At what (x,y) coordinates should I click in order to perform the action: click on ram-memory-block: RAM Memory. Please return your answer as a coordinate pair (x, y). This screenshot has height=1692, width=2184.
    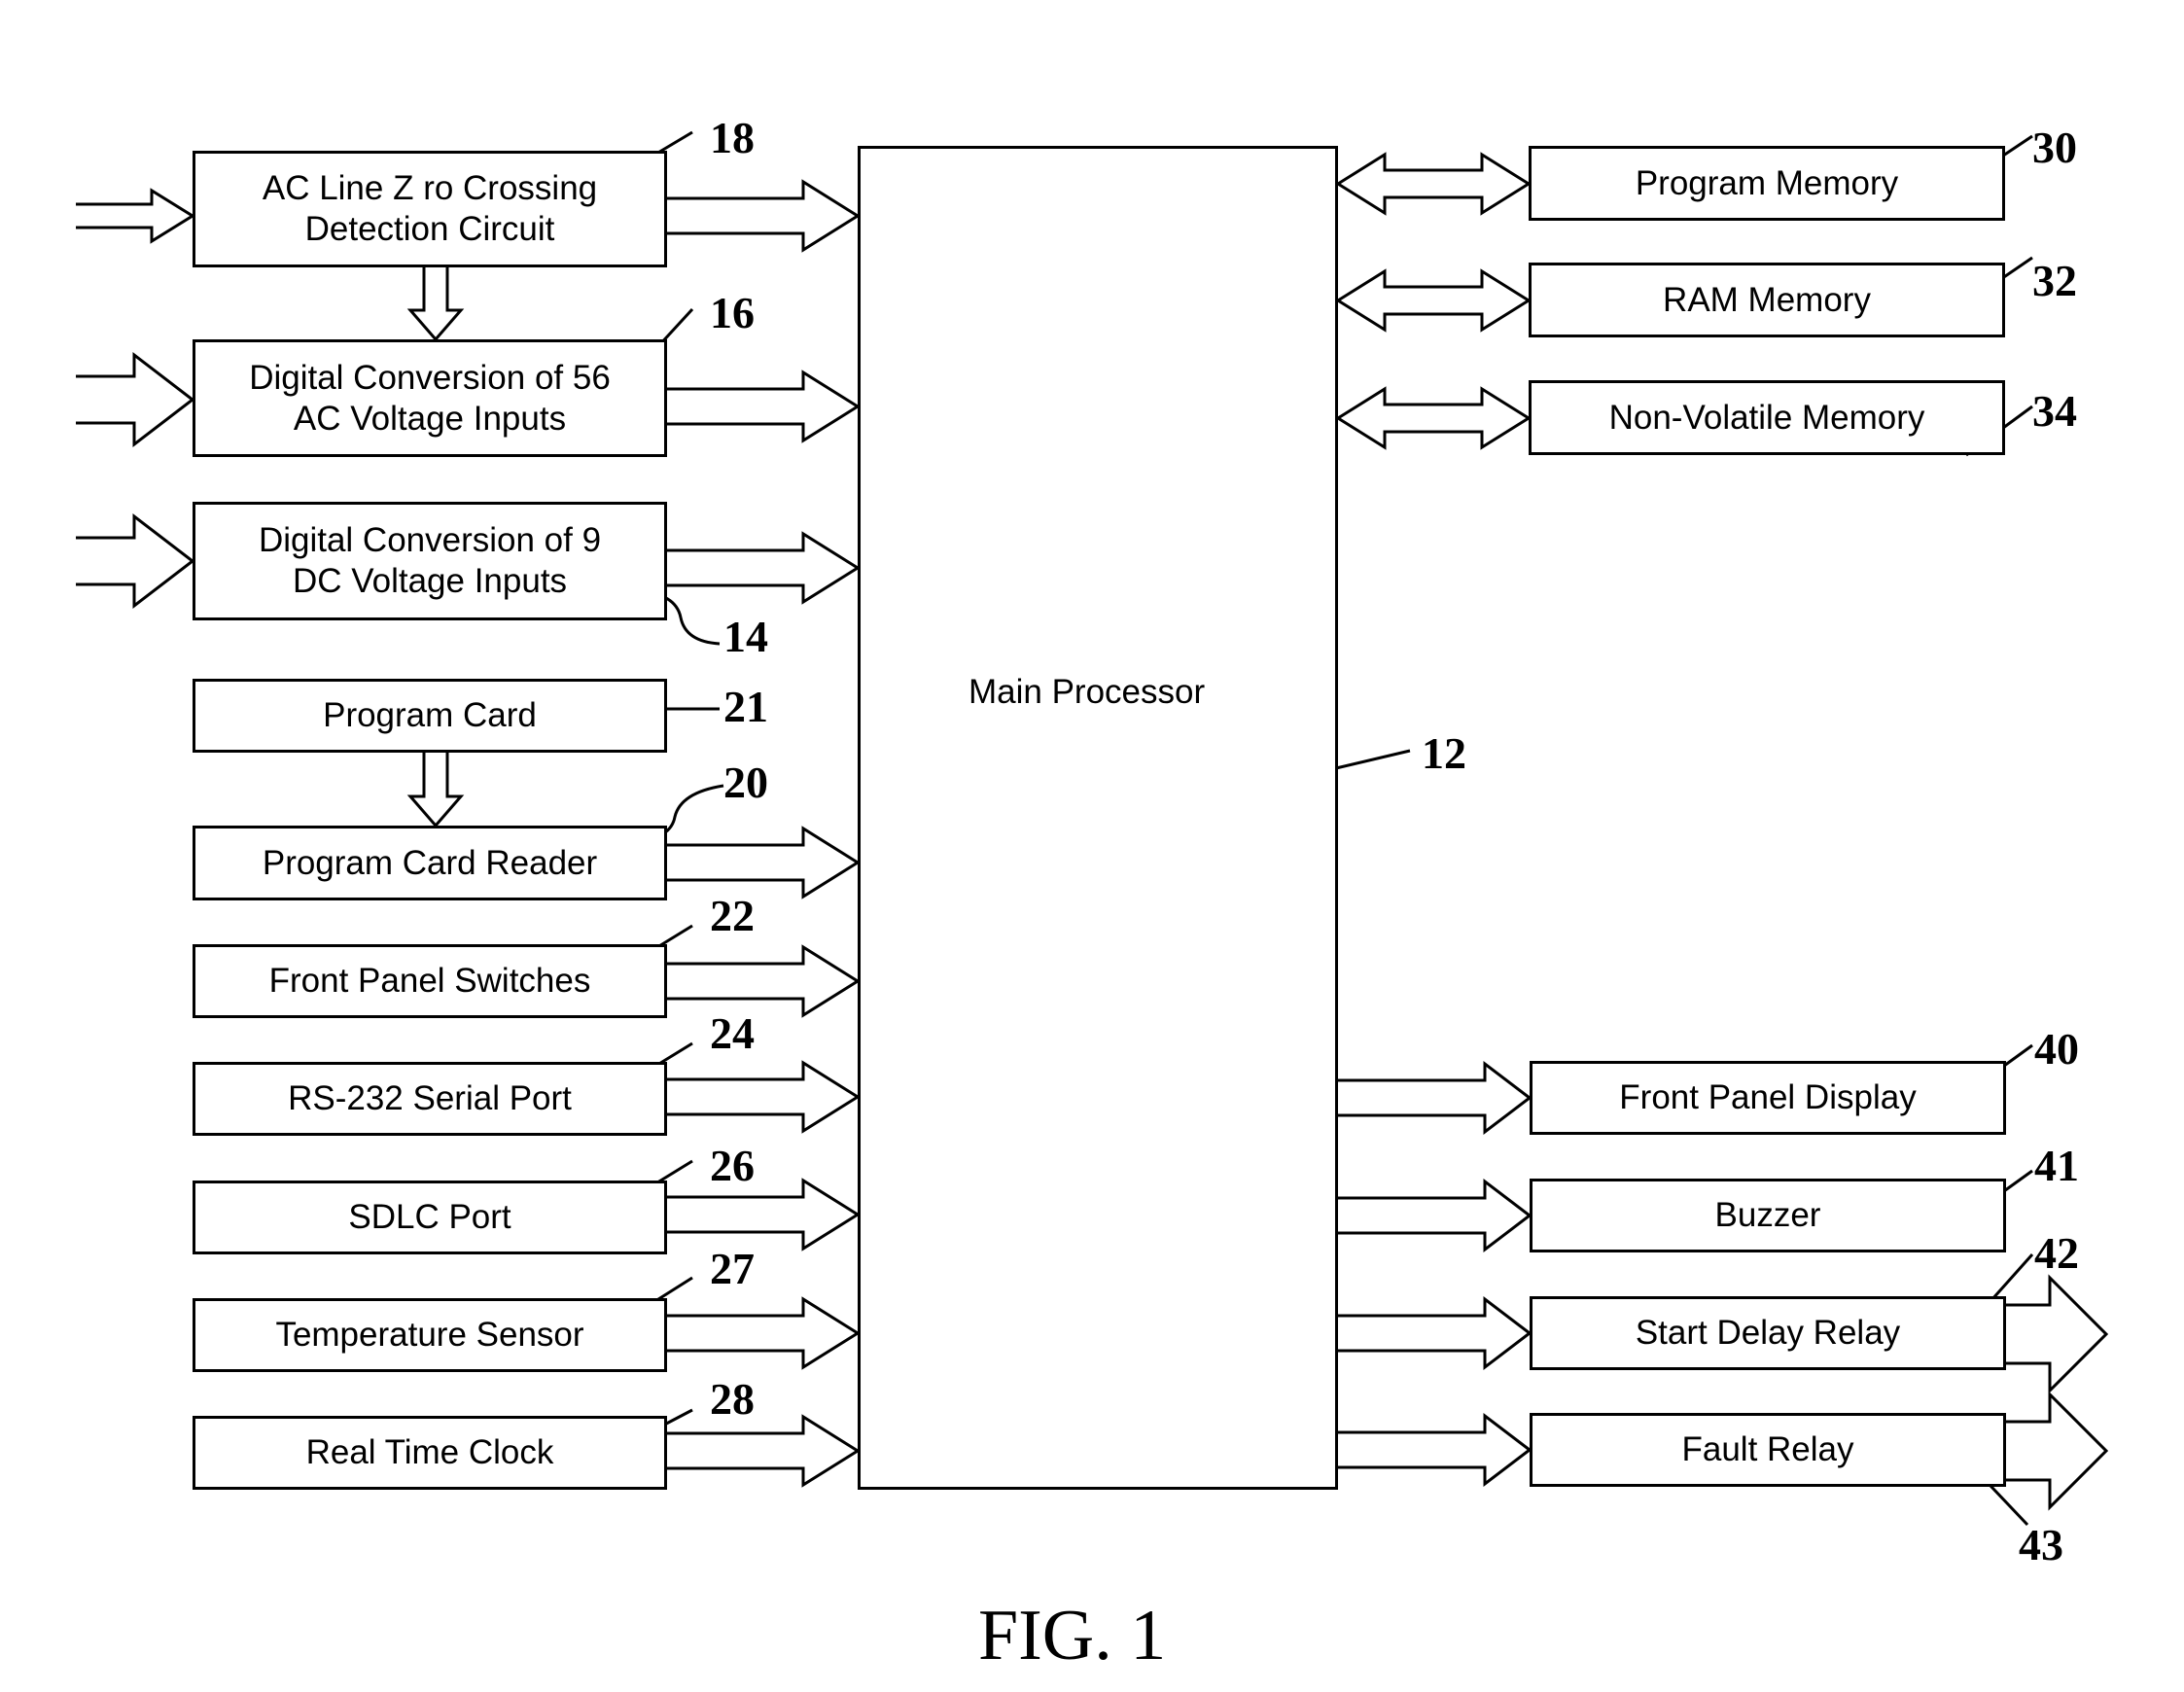
    Looking at the image, I should click on (1767, 300).